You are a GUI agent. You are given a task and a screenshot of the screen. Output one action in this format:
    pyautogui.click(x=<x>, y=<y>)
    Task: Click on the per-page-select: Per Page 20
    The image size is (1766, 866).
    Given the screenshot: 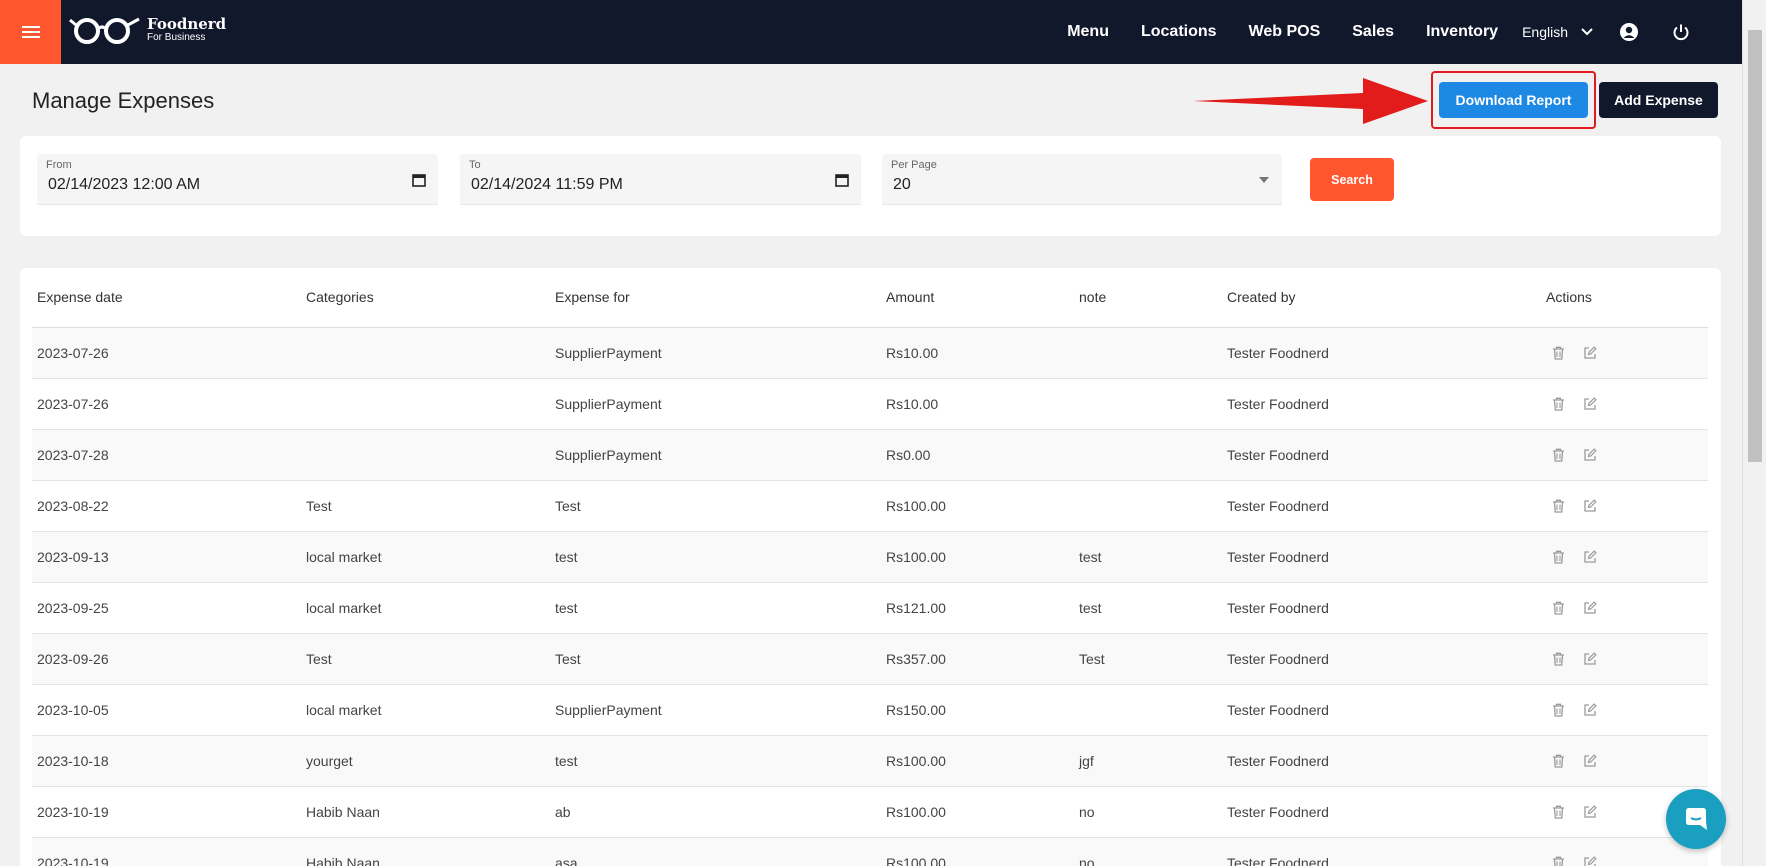 What is the action you would take?
    pyautogui.click(x=1082, y=179)
    